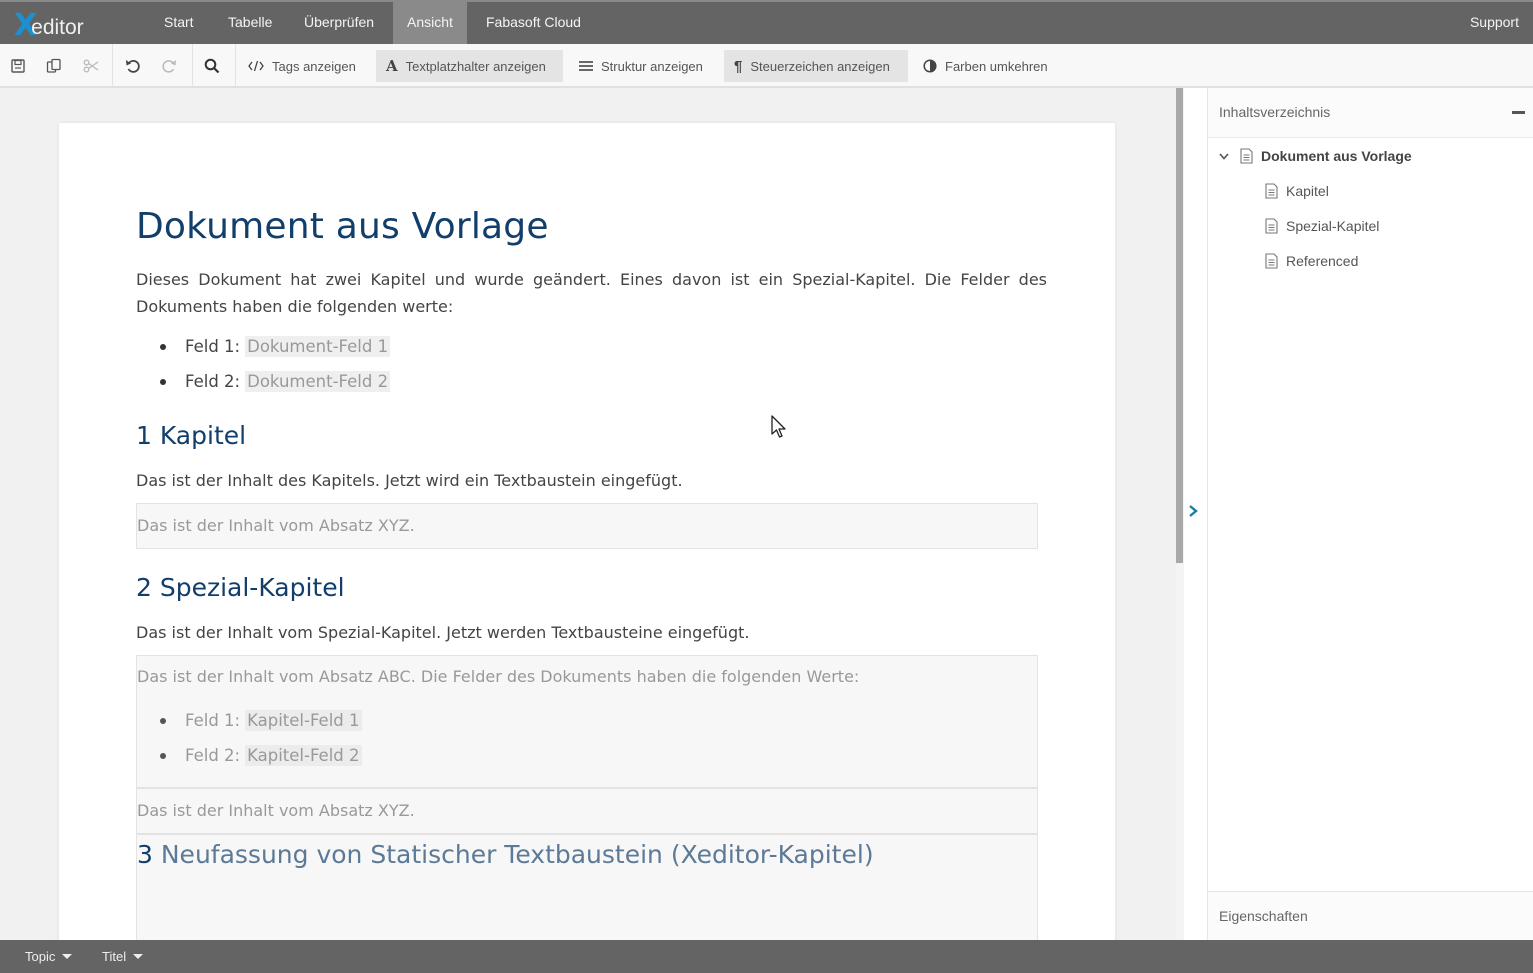 The width and height of the screenshot is (1533, 973). I want to click on collapse-minus-icon, so click(1518, 112).